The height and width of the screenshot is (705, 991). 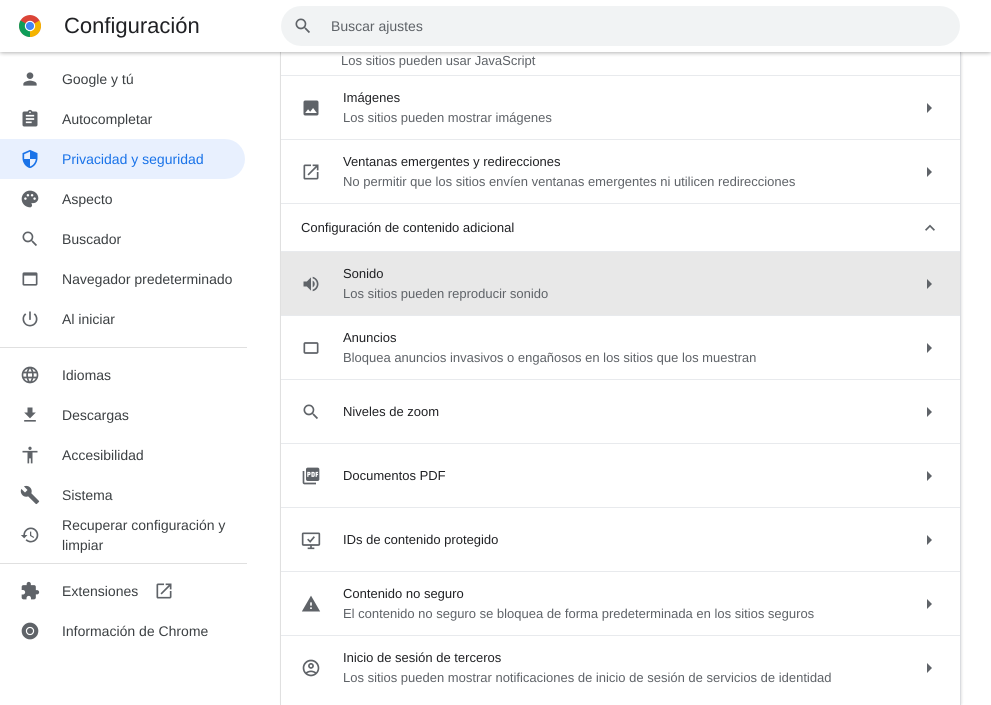 I want to click on row-description: Los sitios pueden reproducir sonido, so click(x=446, y=293).